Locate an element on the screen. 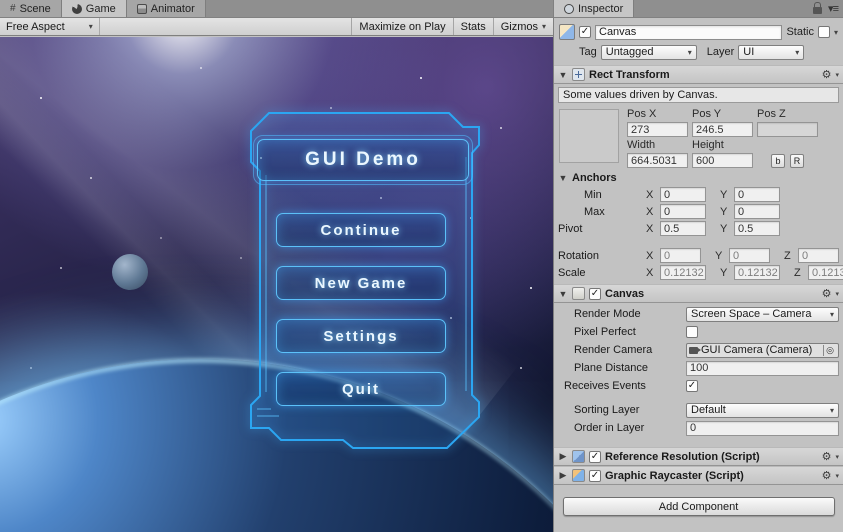 The height and width of the screenshot is (532, 843). tab-inspector: Inspector is located at coordinates (594, 8).